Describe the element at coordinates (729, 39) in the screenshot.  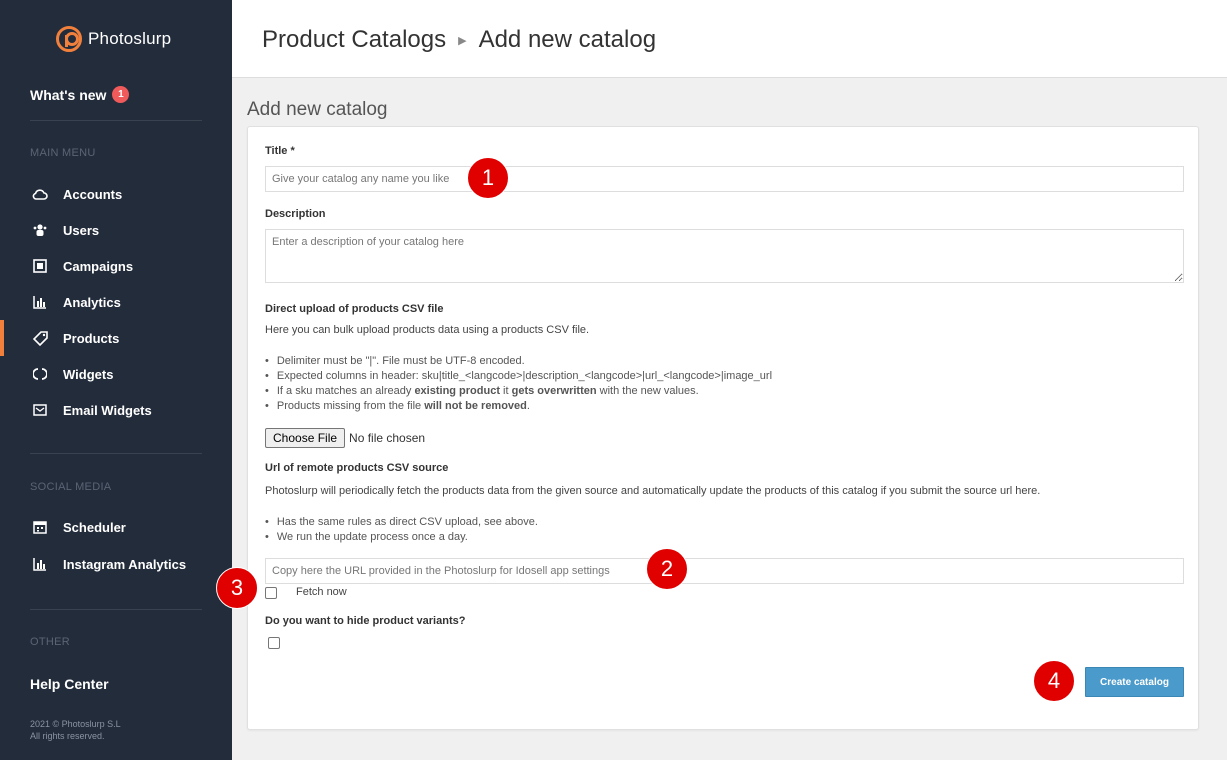
I see `page-header: Product Catalogs ▶ Add new catalog` at that location.